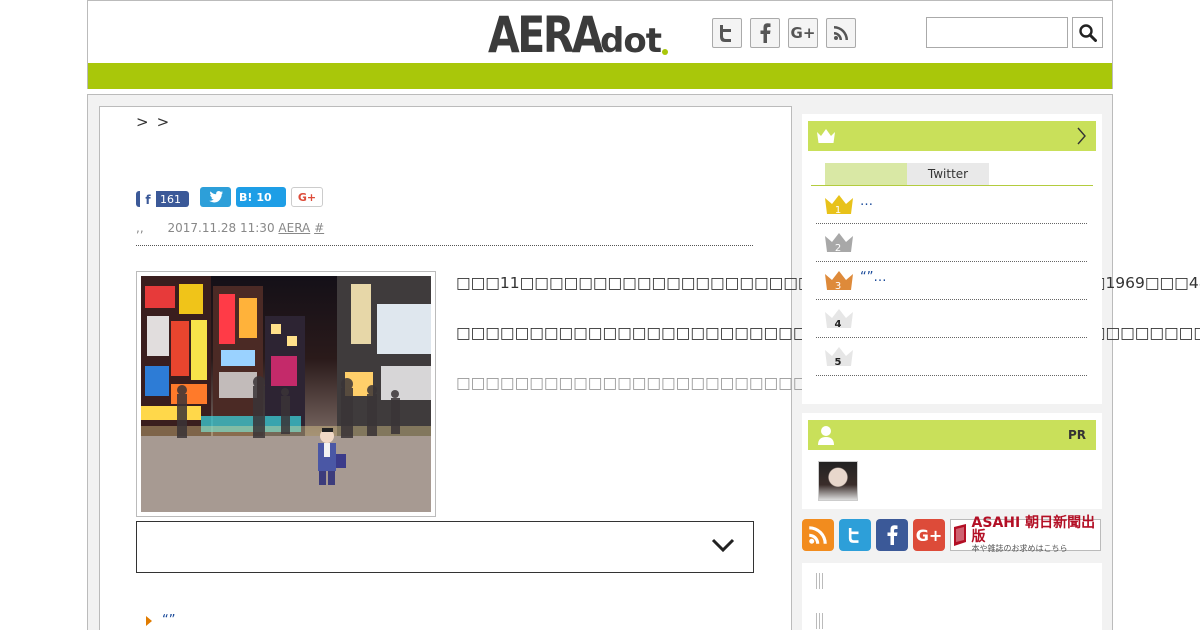  What do you see at coordinates (866, 174) in the screenshot?
I see `tab-ranking-access` at bounding box center [866, 174].